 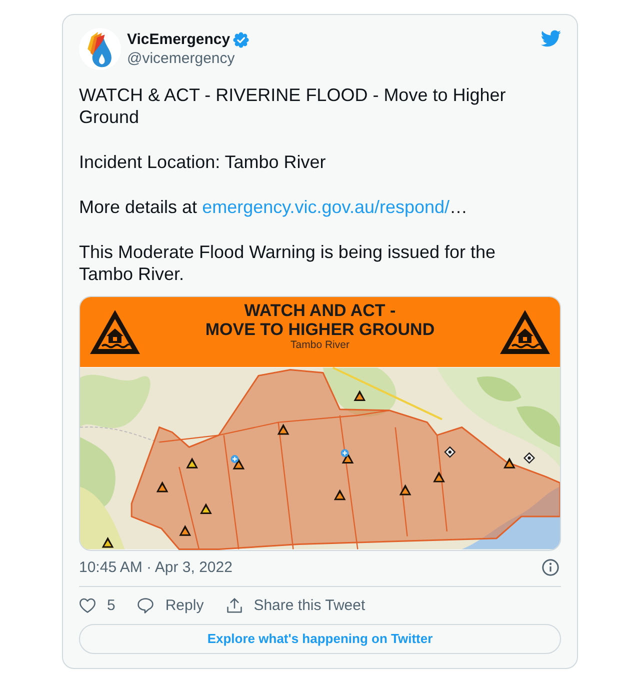 What do you see at coordinates (155, 568) in the screenshot?
I see `tweet-timestamp: 10:45 AM · Apr 3, 2022` at bounding box center [155, 568].